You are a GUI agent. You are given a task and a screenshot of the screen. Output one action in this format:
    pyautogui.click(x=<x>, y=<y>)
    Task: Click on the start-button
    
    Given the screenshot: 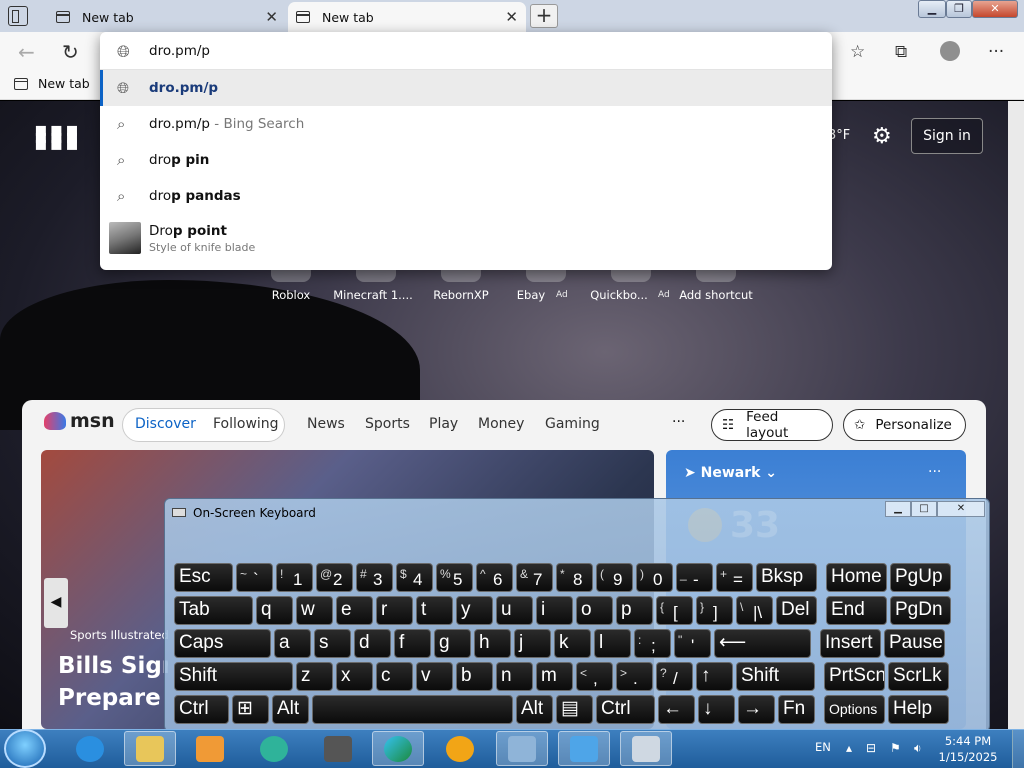 What is the action you would take?
    pyautogui.click(x=25, y=748)
    